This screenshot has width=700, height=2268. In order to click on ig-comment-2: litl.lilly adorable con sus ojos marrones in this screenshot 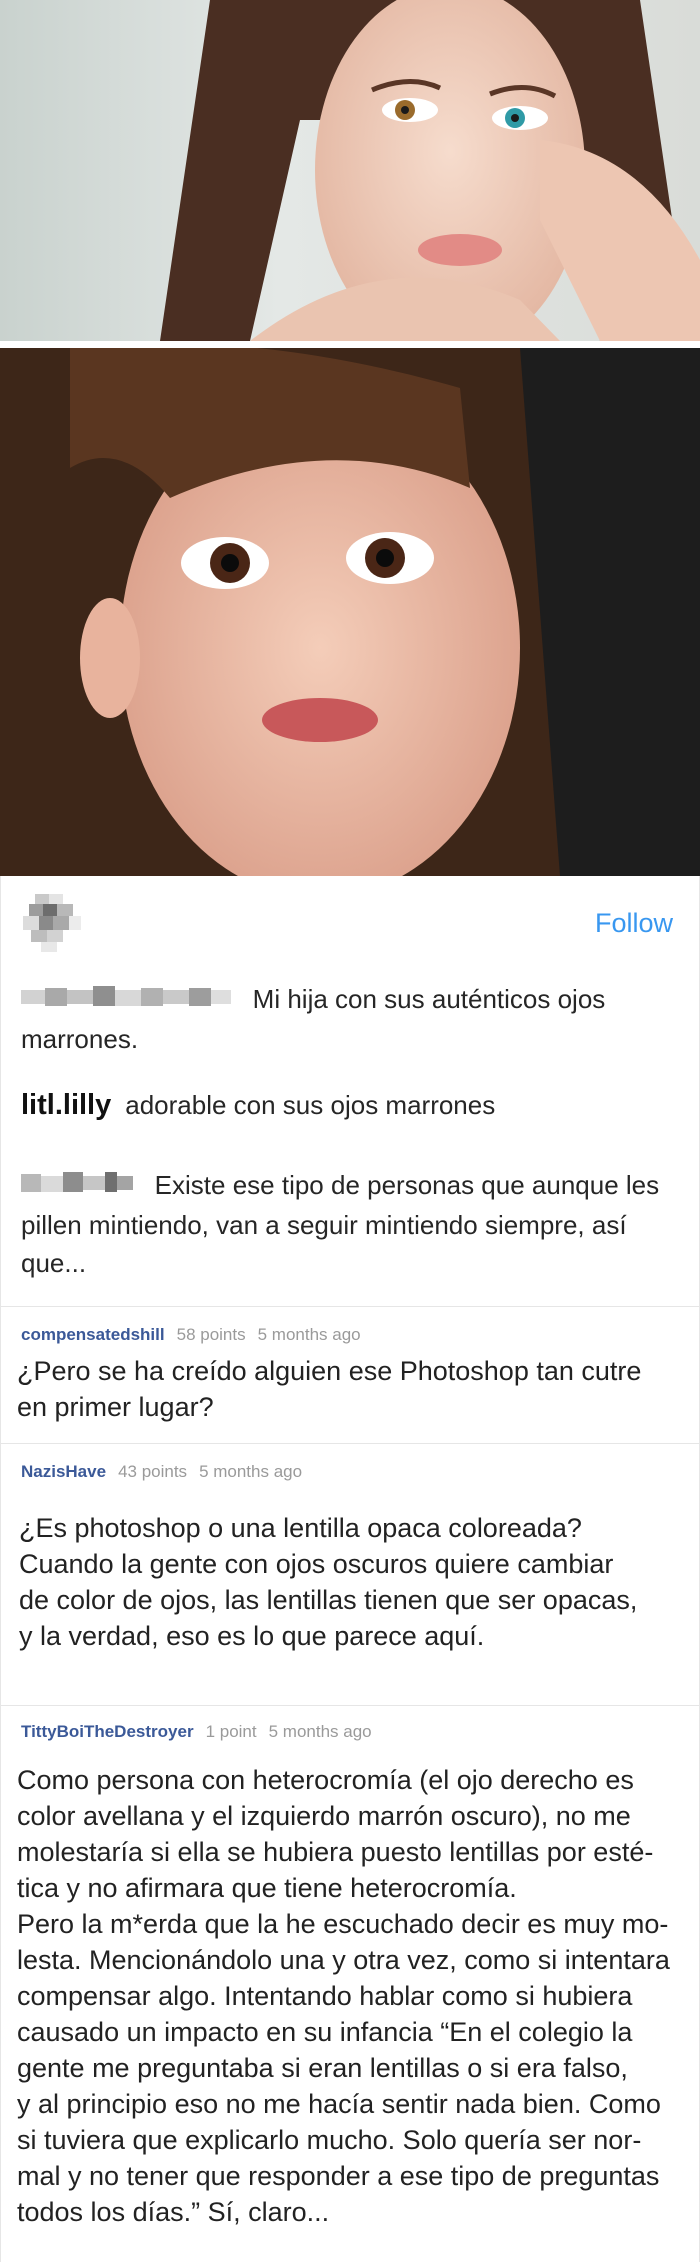, I will do `click(346, 1105)`.